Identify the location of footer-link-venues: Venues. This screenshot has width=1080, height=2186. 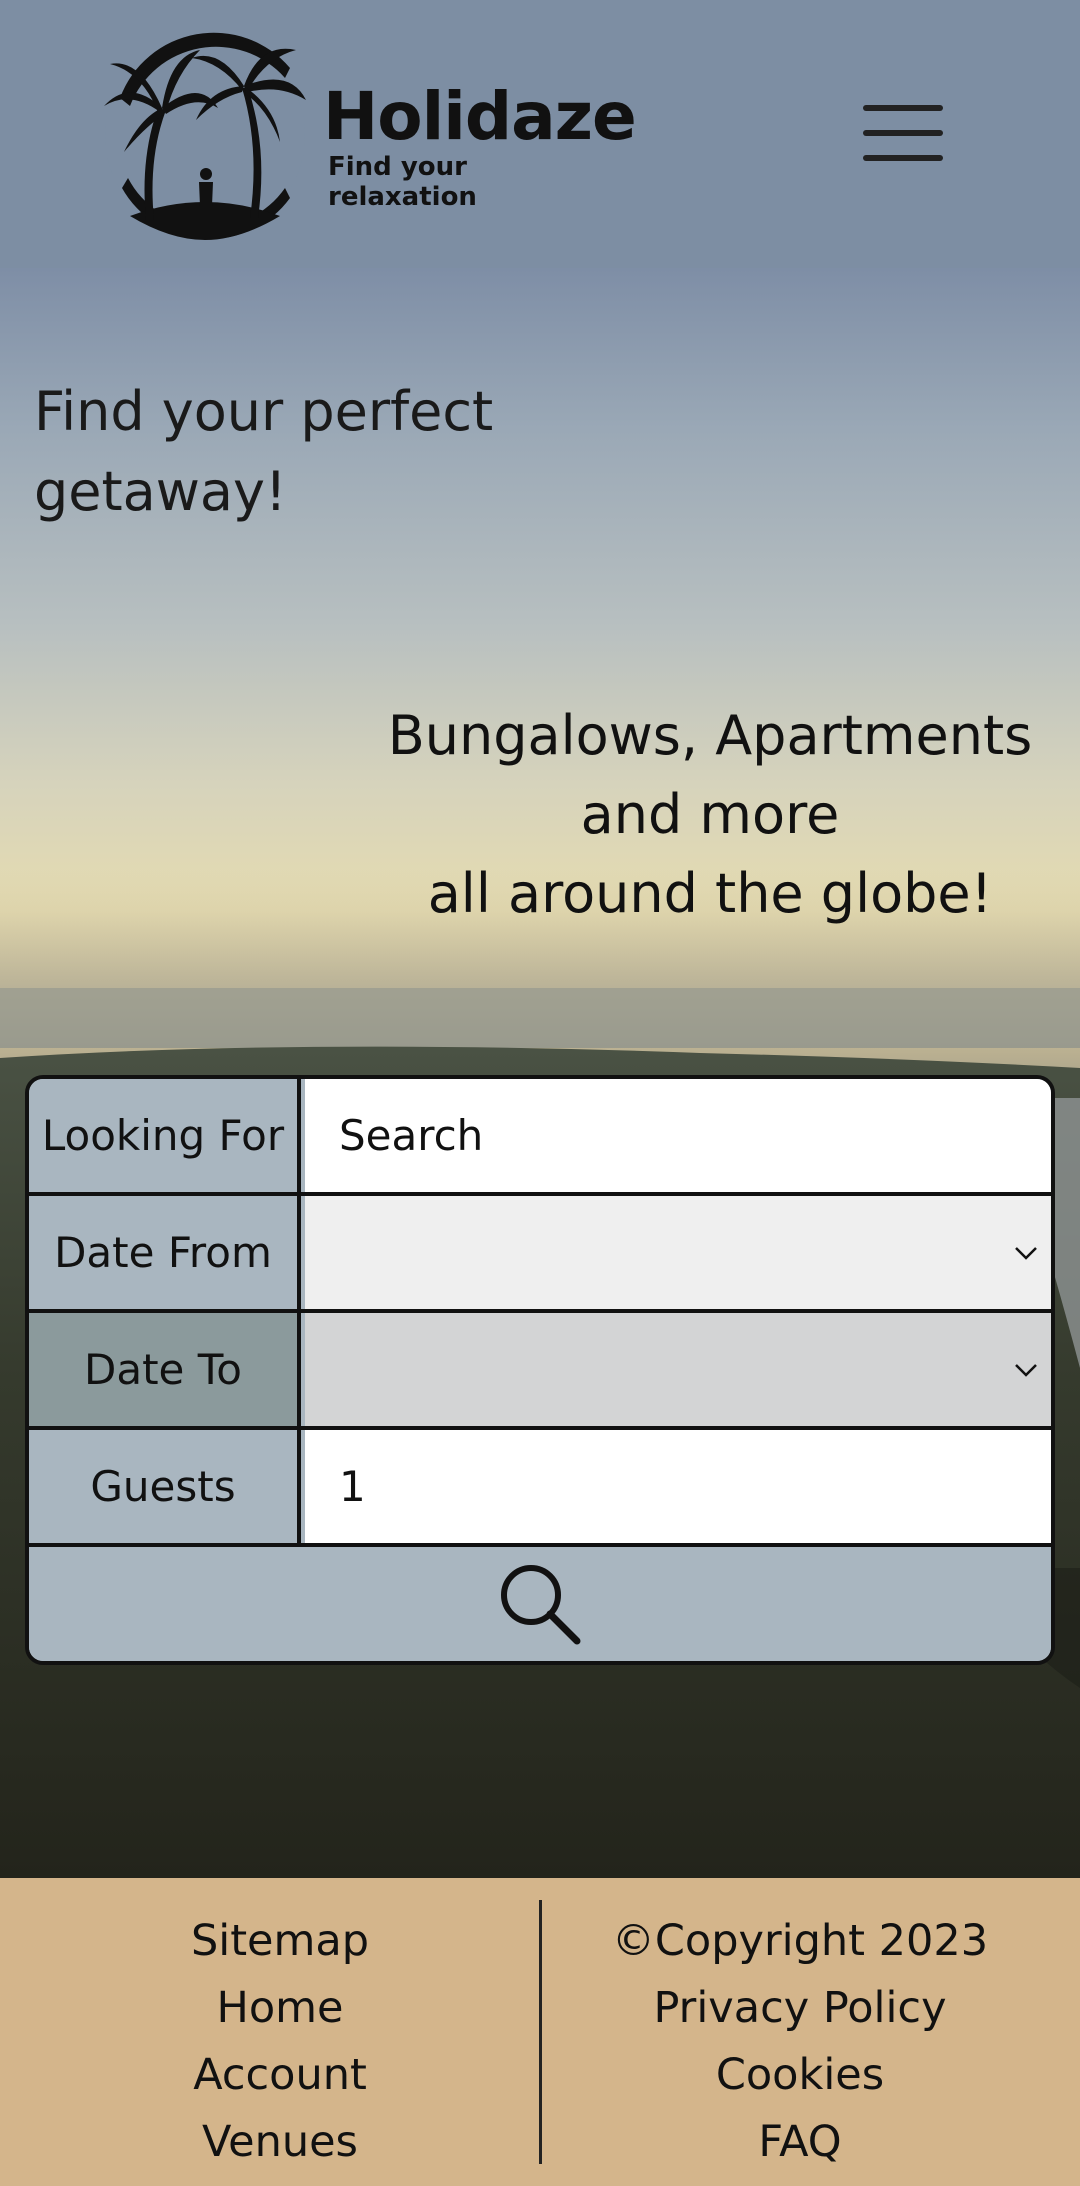
(280, 2142).